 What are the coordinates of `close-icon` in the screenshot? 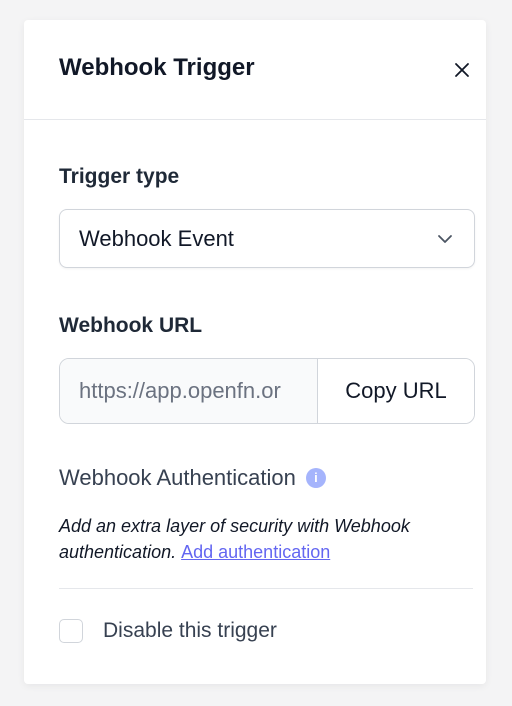 It's located at (462, 70).